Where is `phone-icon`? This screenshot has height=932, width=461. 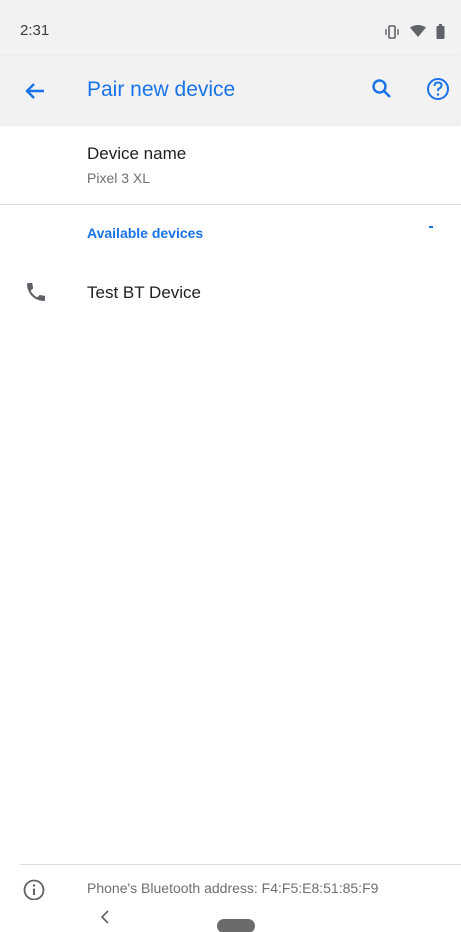
phone-icon is located at coordinates (36, 292).